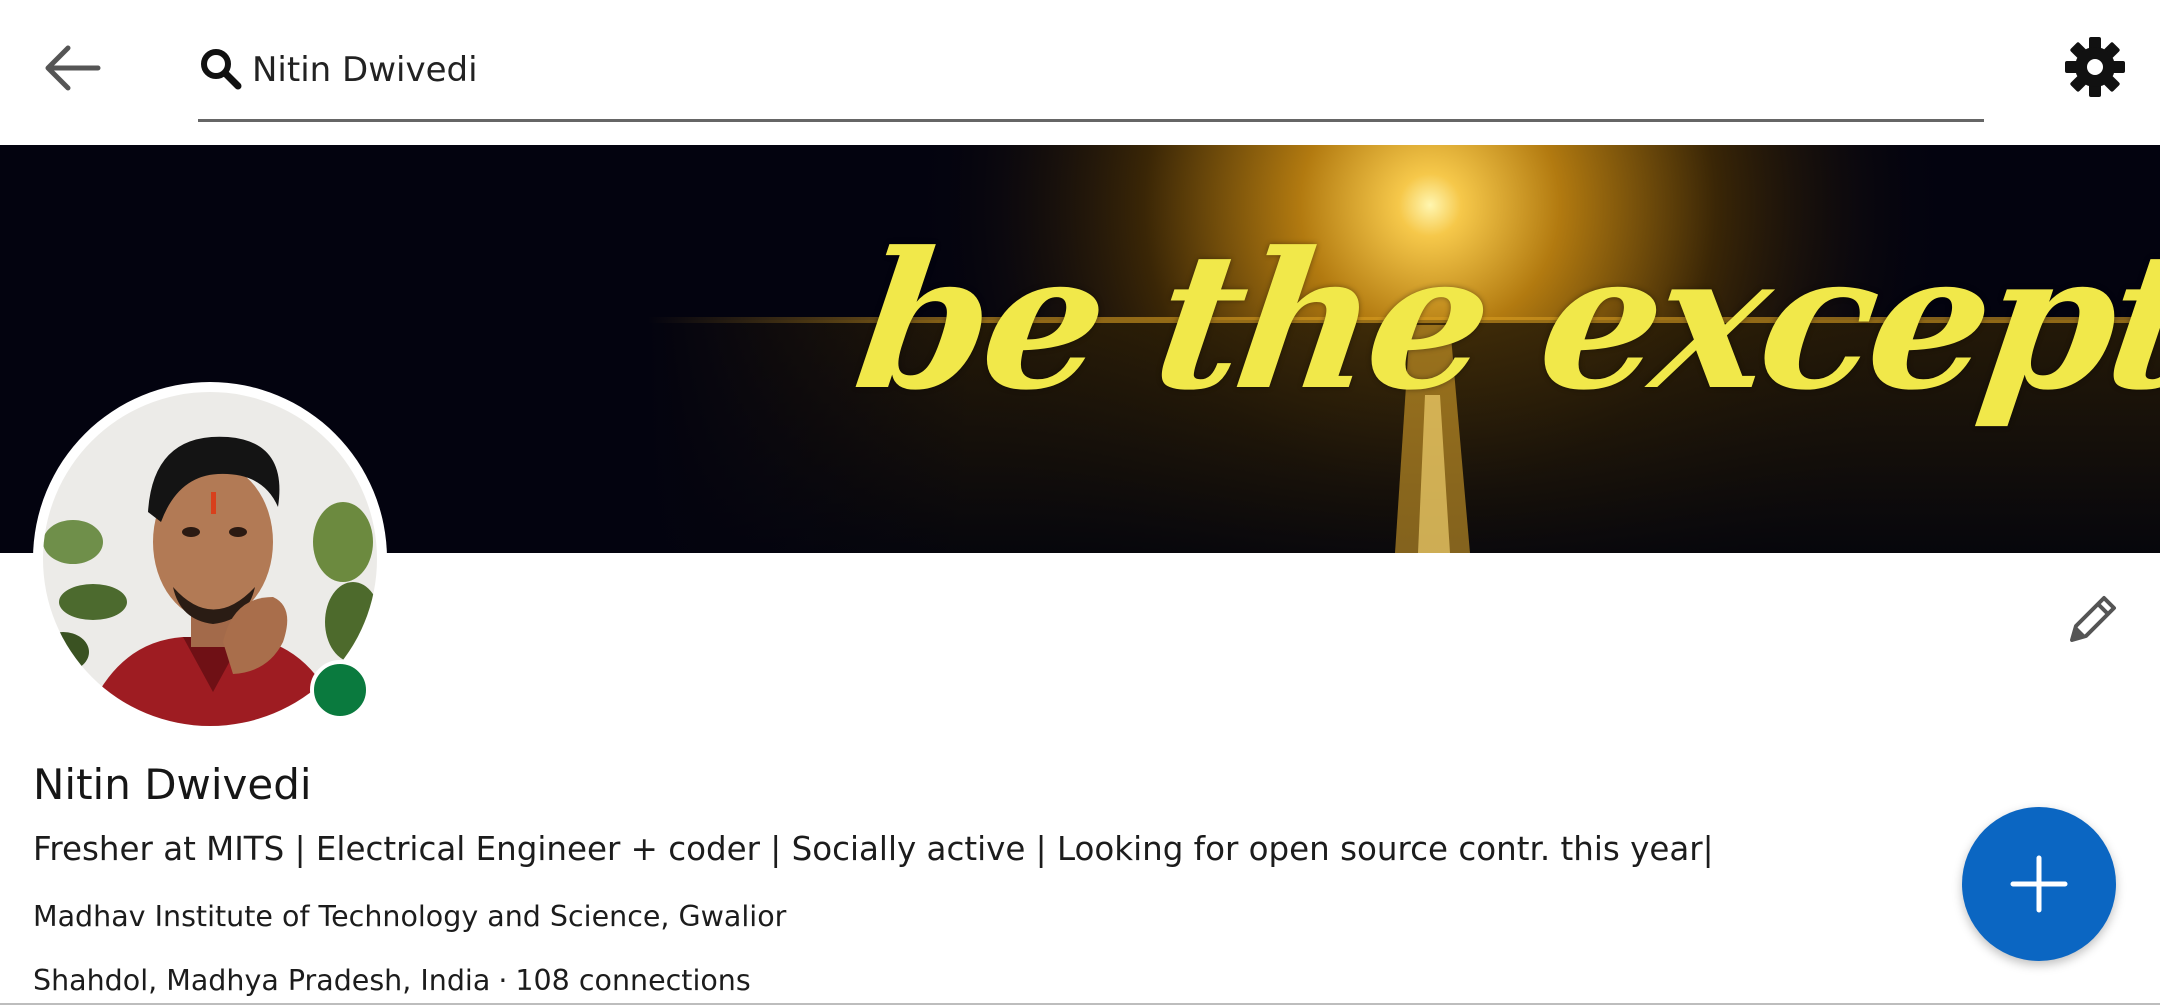 The width and height of the screenshot is (2160, 1005). Describe the element at coordinates (340, 690) in the screenshot. I see `online-status-indicator` at that location.